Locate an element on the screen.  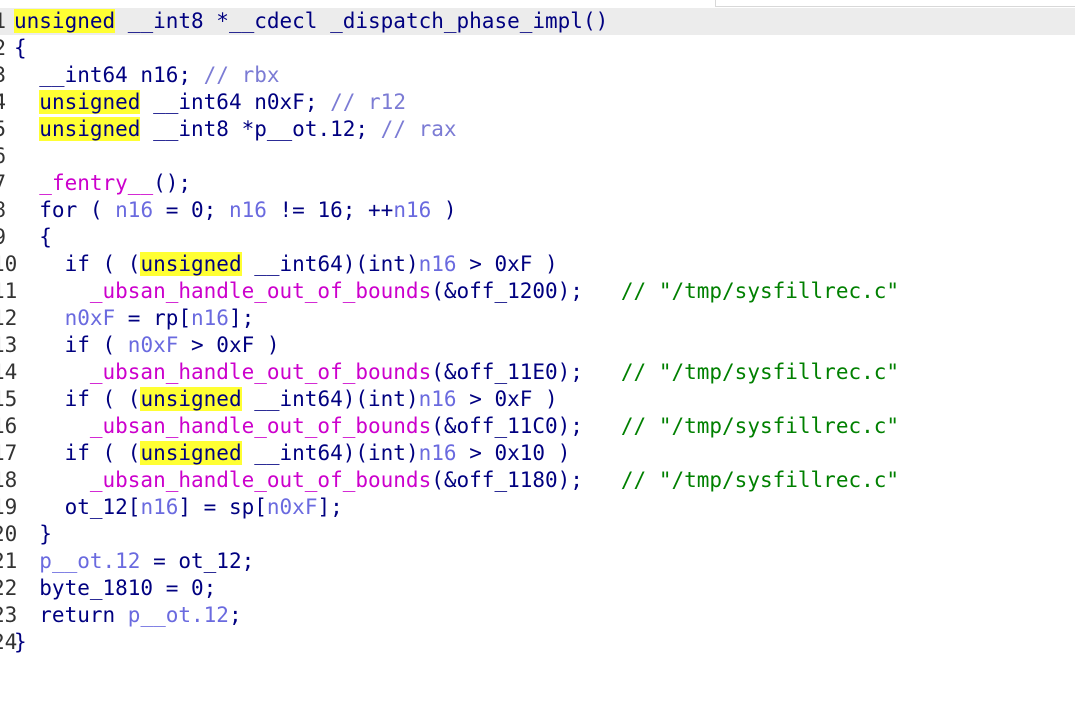
code-line: 6 is located at coordinates (537, 156).